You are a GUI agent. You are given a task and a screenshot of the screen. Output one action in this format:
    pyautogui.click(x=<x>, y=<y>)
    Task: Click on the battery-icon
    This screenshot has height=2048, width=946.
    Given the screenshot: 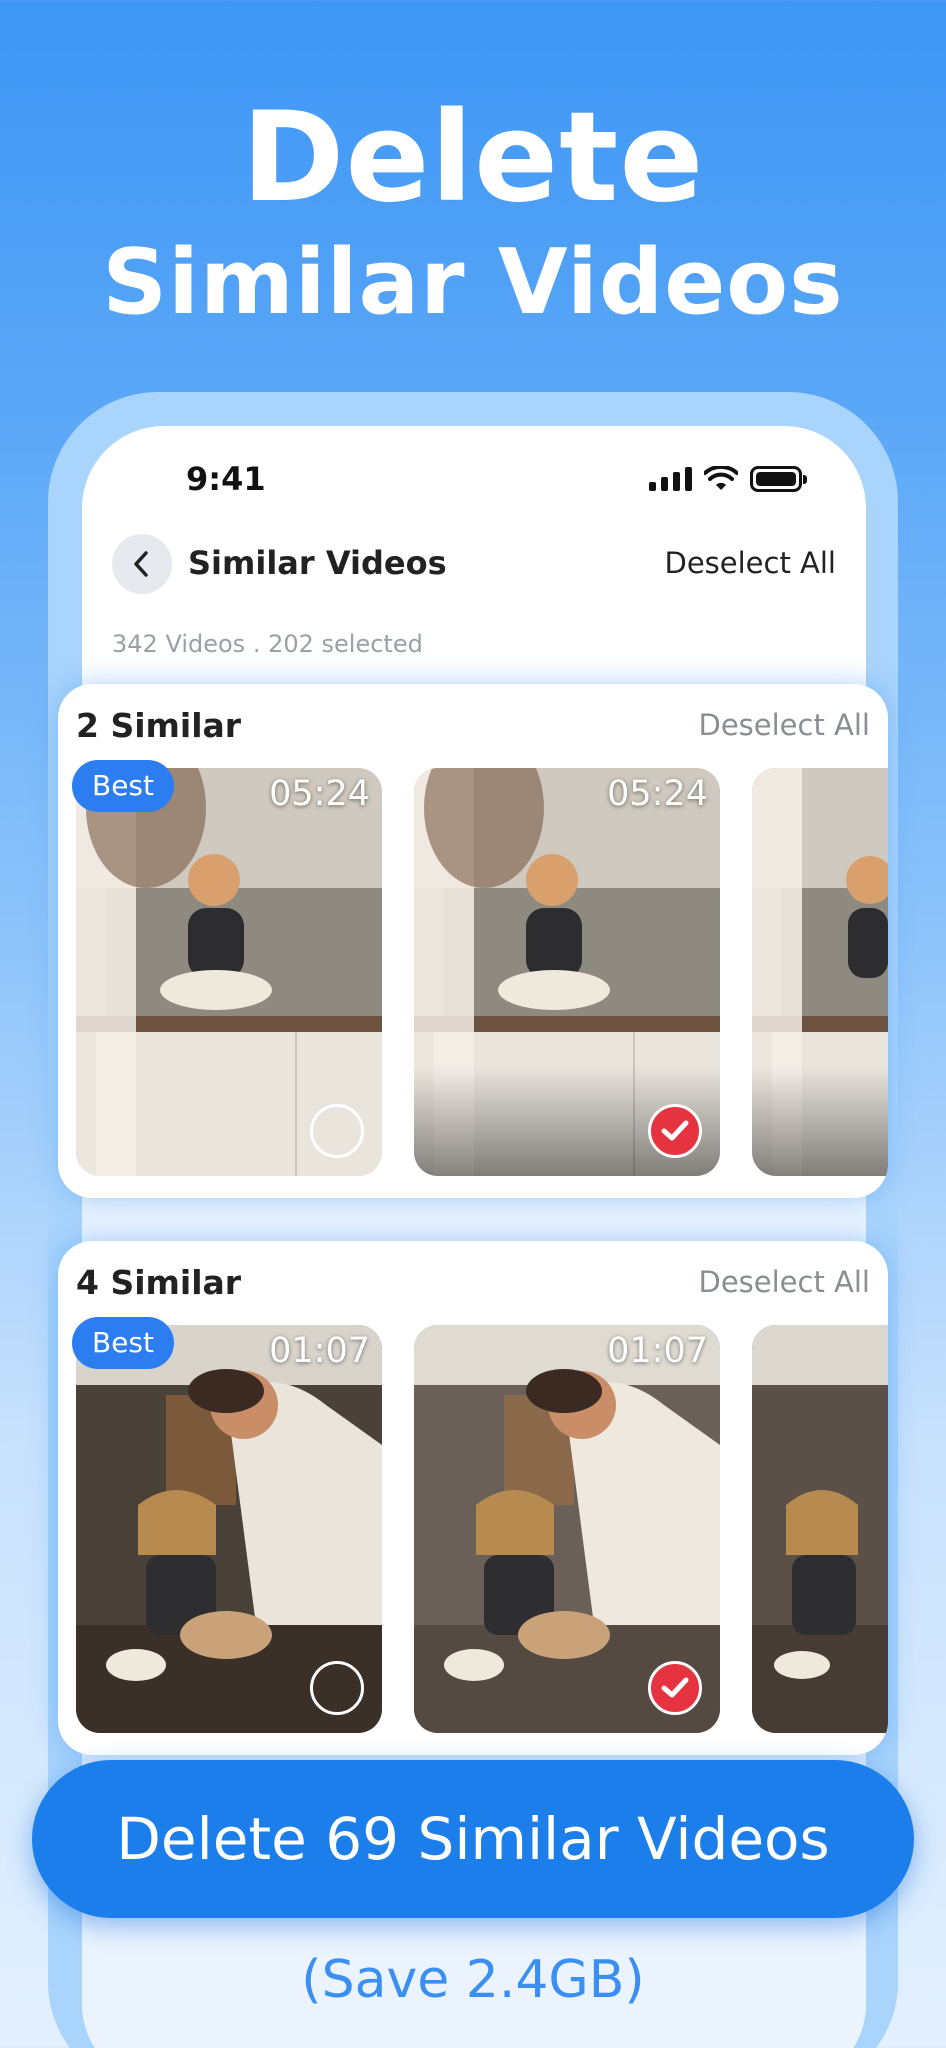 What is the action you would take?
    pyautogui.click(x=778, y=479)
    